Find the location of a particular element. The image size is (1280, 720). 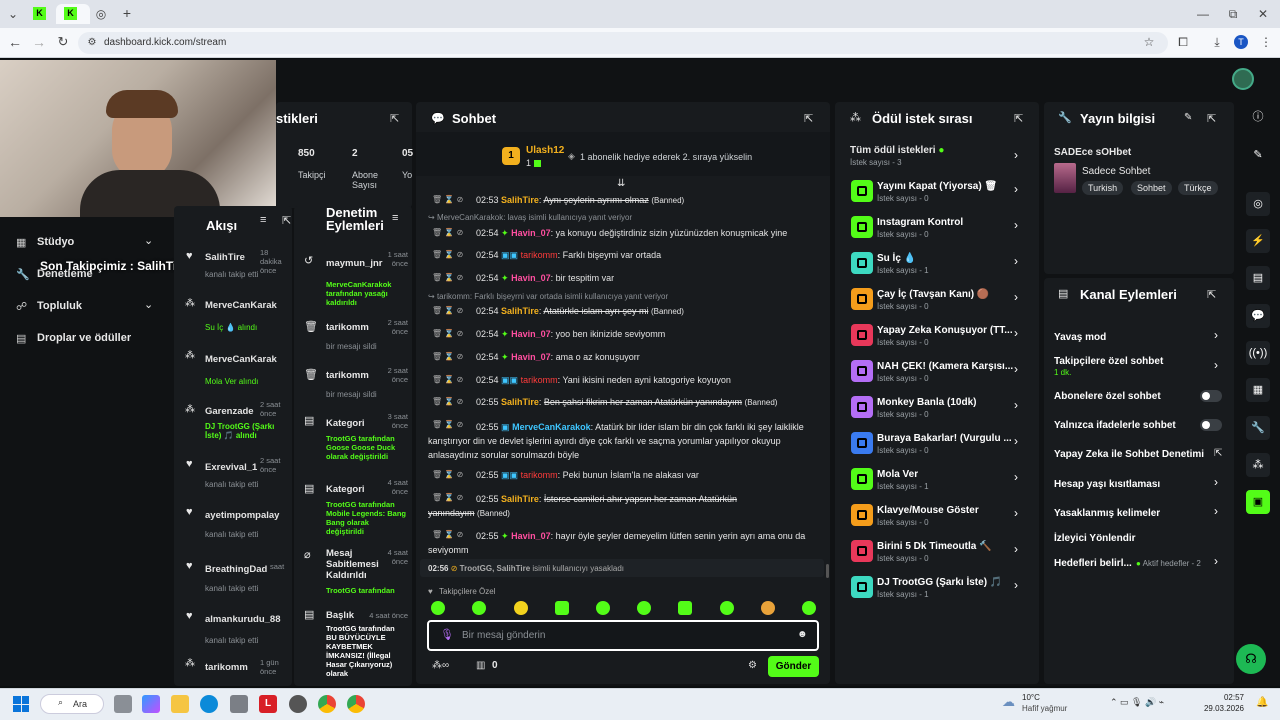

profile-avatar: T is located at coordinates (1241, 42).